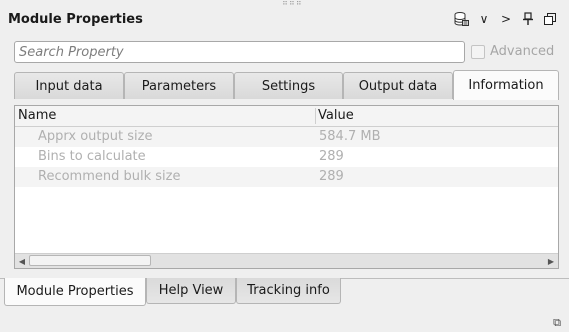 The width and height of the screenshot is (569, 332). What do you see at coordinates (292, 3) in the screenshot?
I see `drag-grip: ⠿⠿⠿` at bounding box center [292, 3].